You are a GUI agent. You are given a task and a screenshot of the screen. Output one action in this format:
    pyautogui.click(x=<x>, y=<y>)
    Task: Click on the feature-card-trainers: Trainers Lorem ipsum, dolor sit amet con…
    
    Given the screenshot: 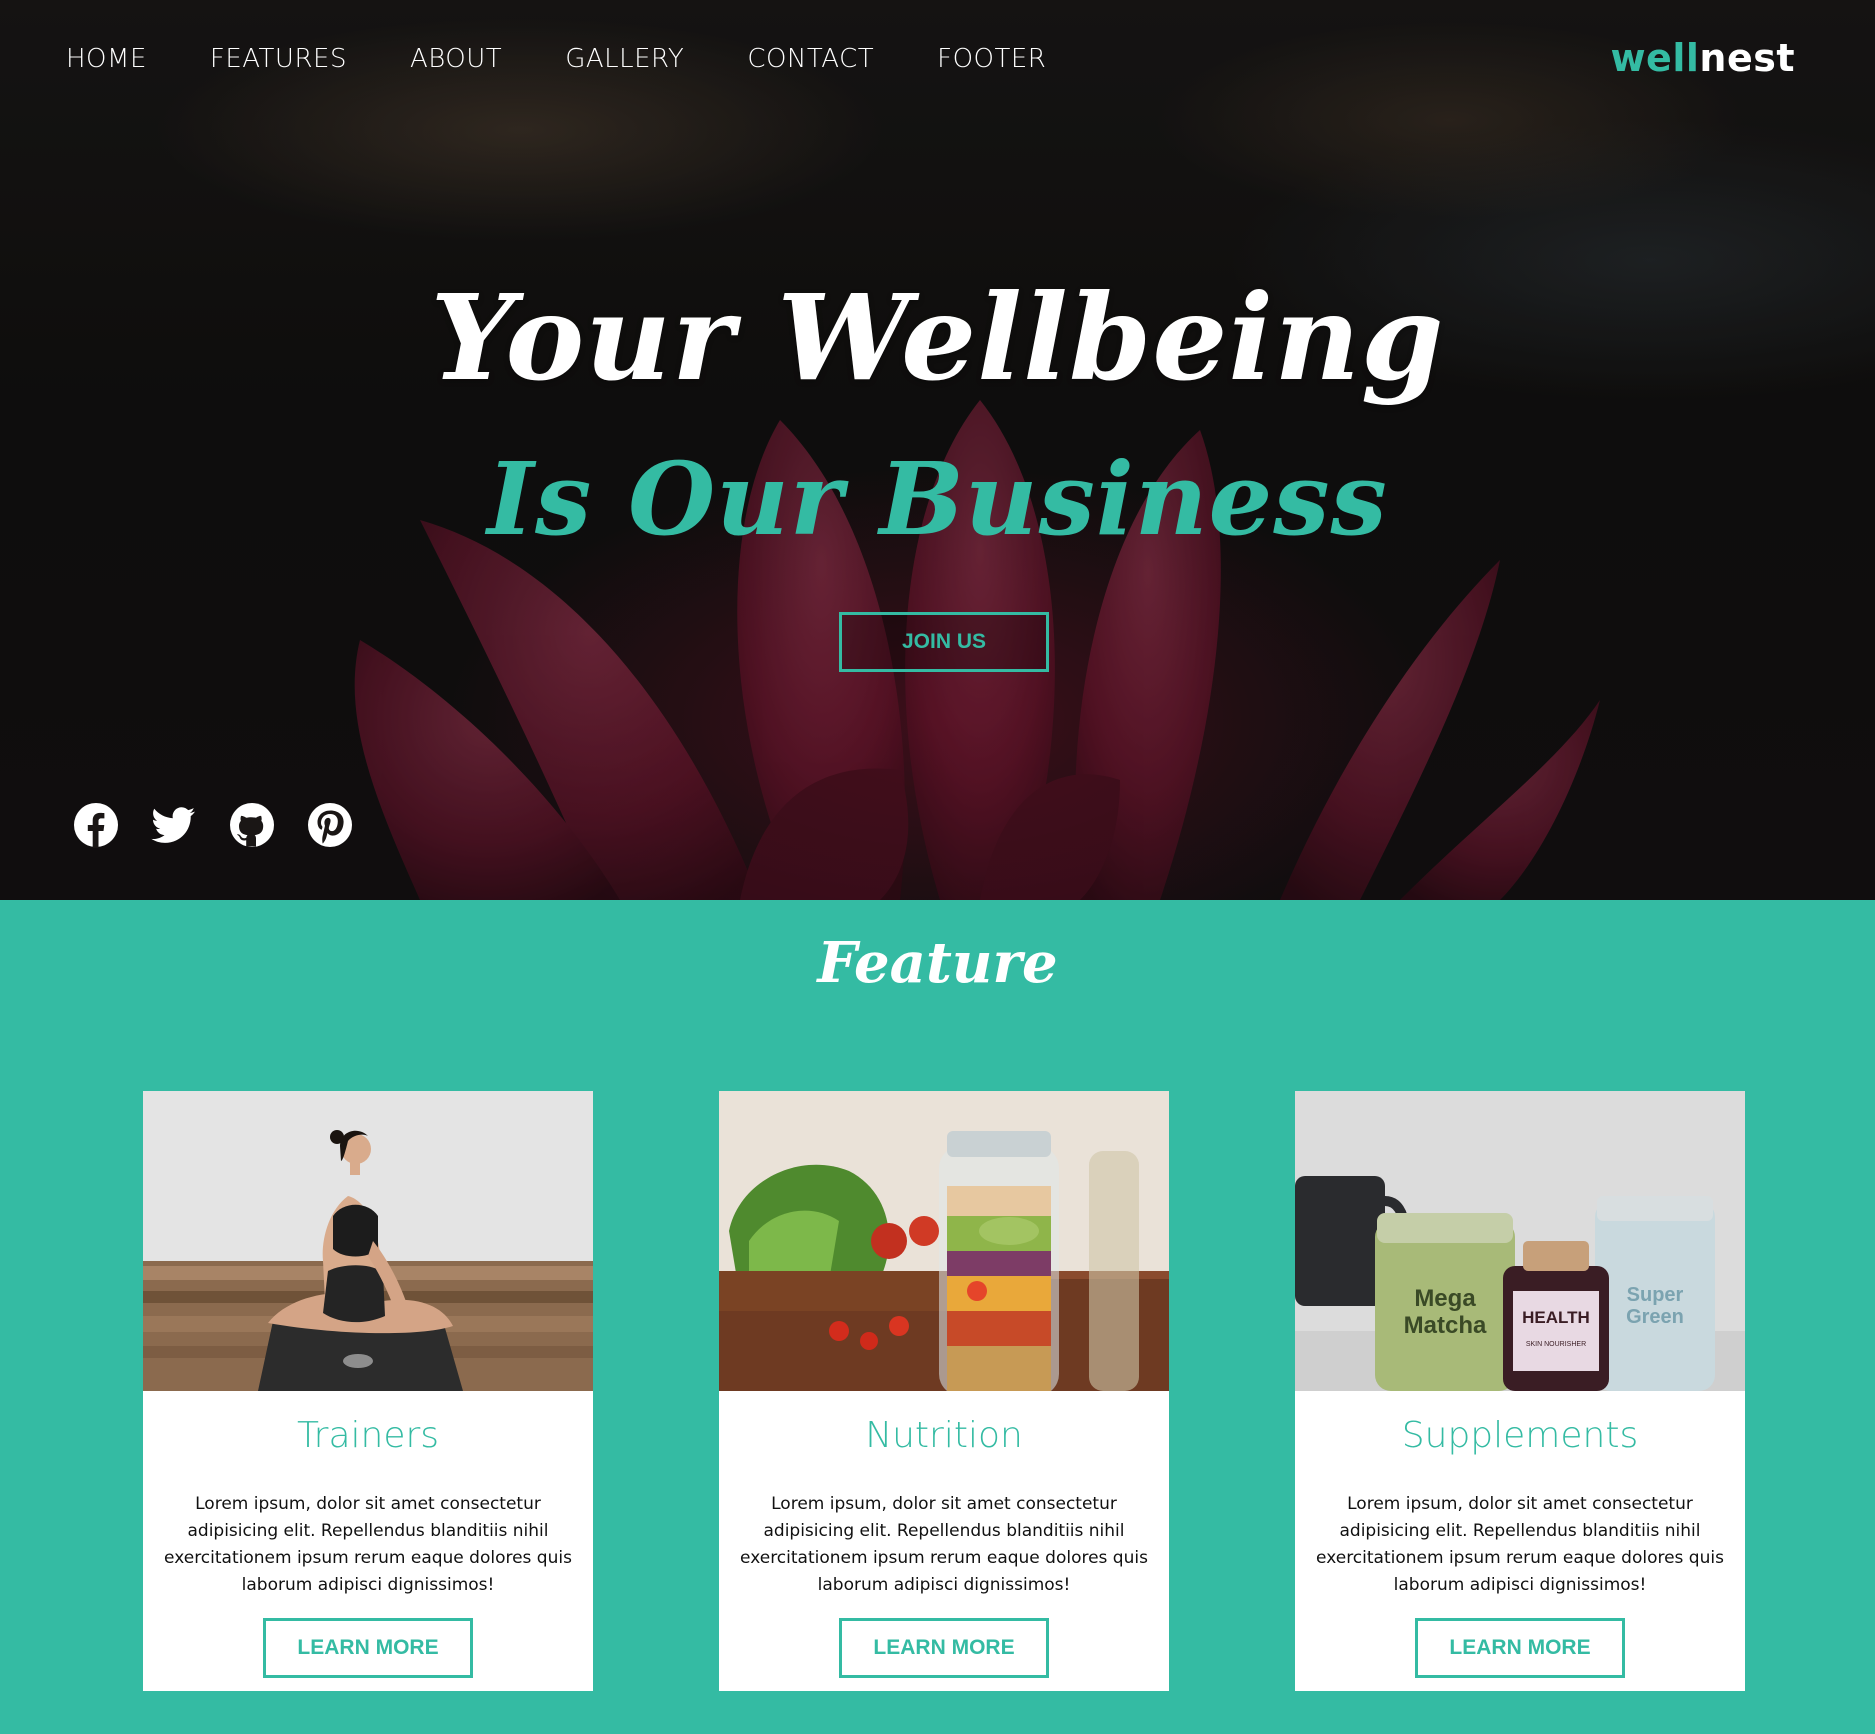 What is the action you would take?
    pyautogui.click(x=368, y=1391)
    